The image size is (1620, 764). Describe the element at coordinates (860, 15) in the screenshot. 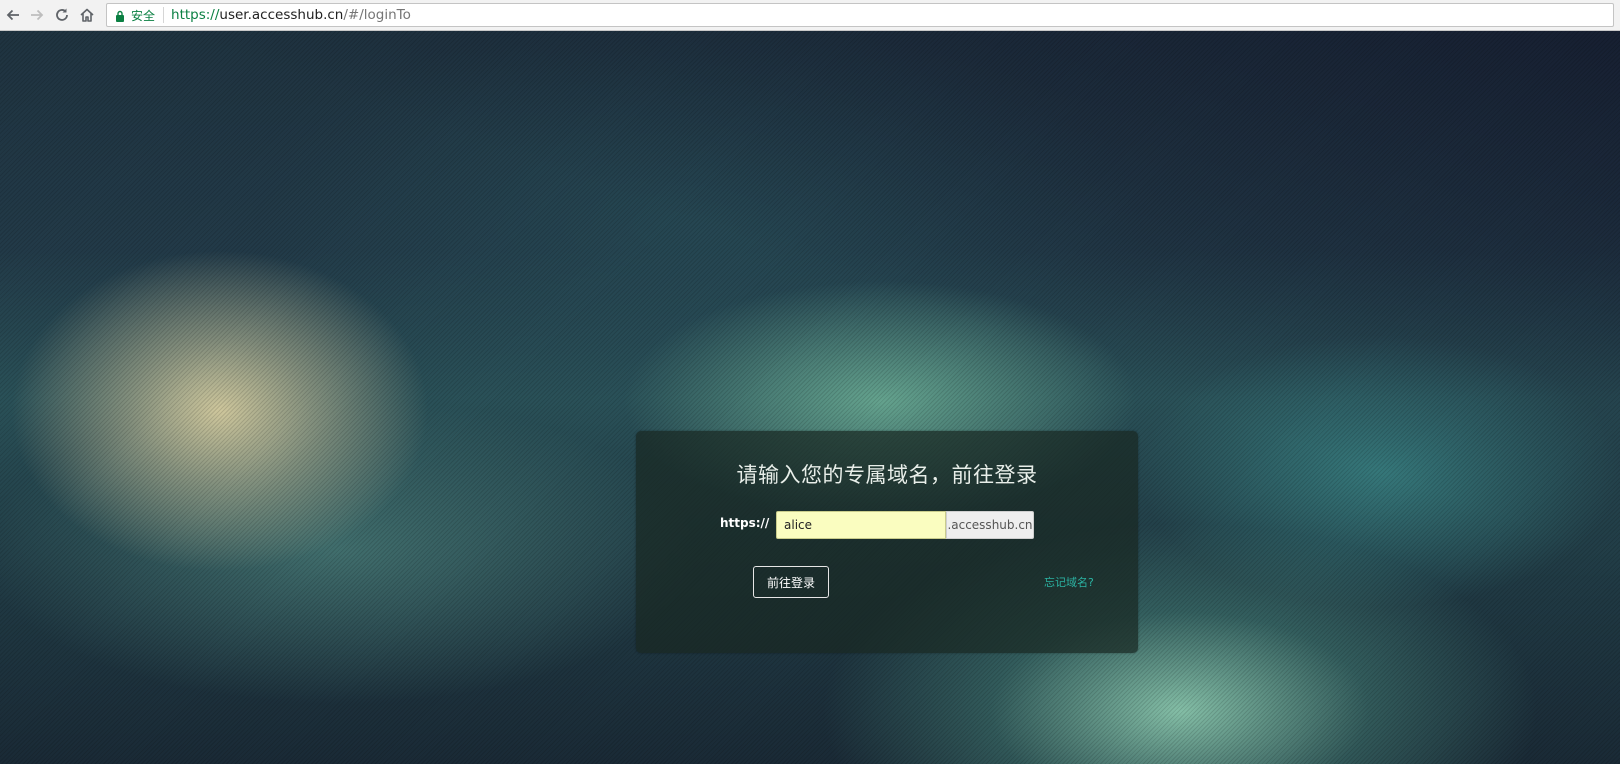

I see `address-bar: 安全 https://user.accesshub.cn/#/loginTo` at that location.